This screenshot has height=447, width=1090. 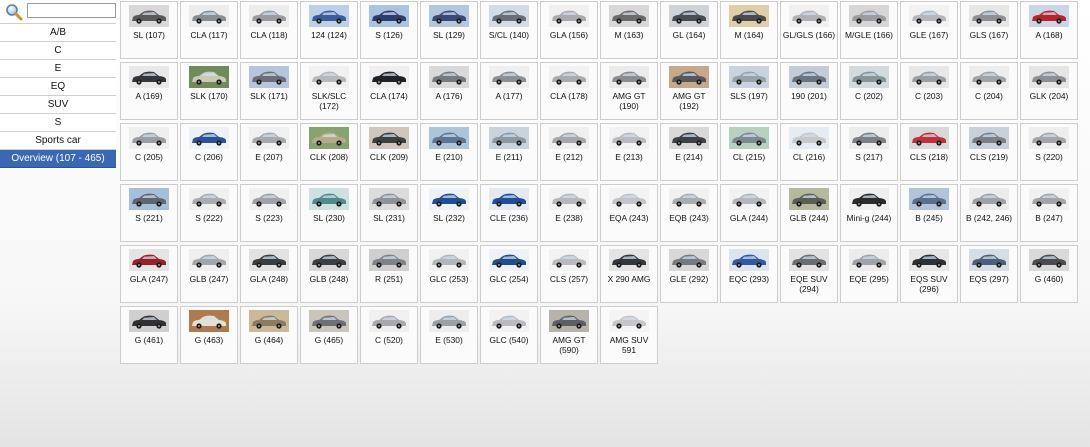 What do you see at coordinates (449, 91) in the screenshot?
I see `model-tile: A (176)` at bounding box center [449, 91].